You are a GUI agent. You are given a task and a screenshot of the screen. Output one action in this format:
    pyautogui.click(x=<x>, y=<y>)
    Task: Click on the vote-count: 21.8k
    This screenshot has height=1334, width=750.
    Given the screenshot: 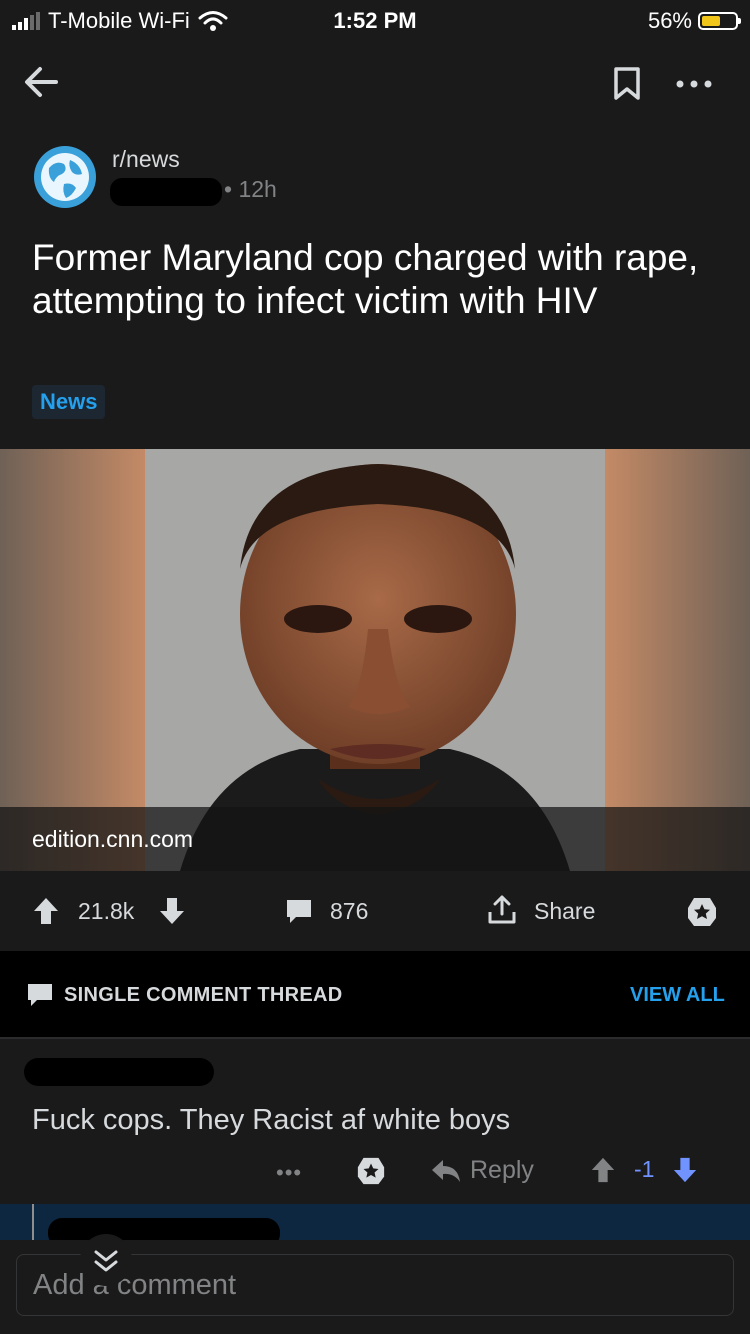 What is the action you would take?
    pyautogui.click(x=106, y=911)
    